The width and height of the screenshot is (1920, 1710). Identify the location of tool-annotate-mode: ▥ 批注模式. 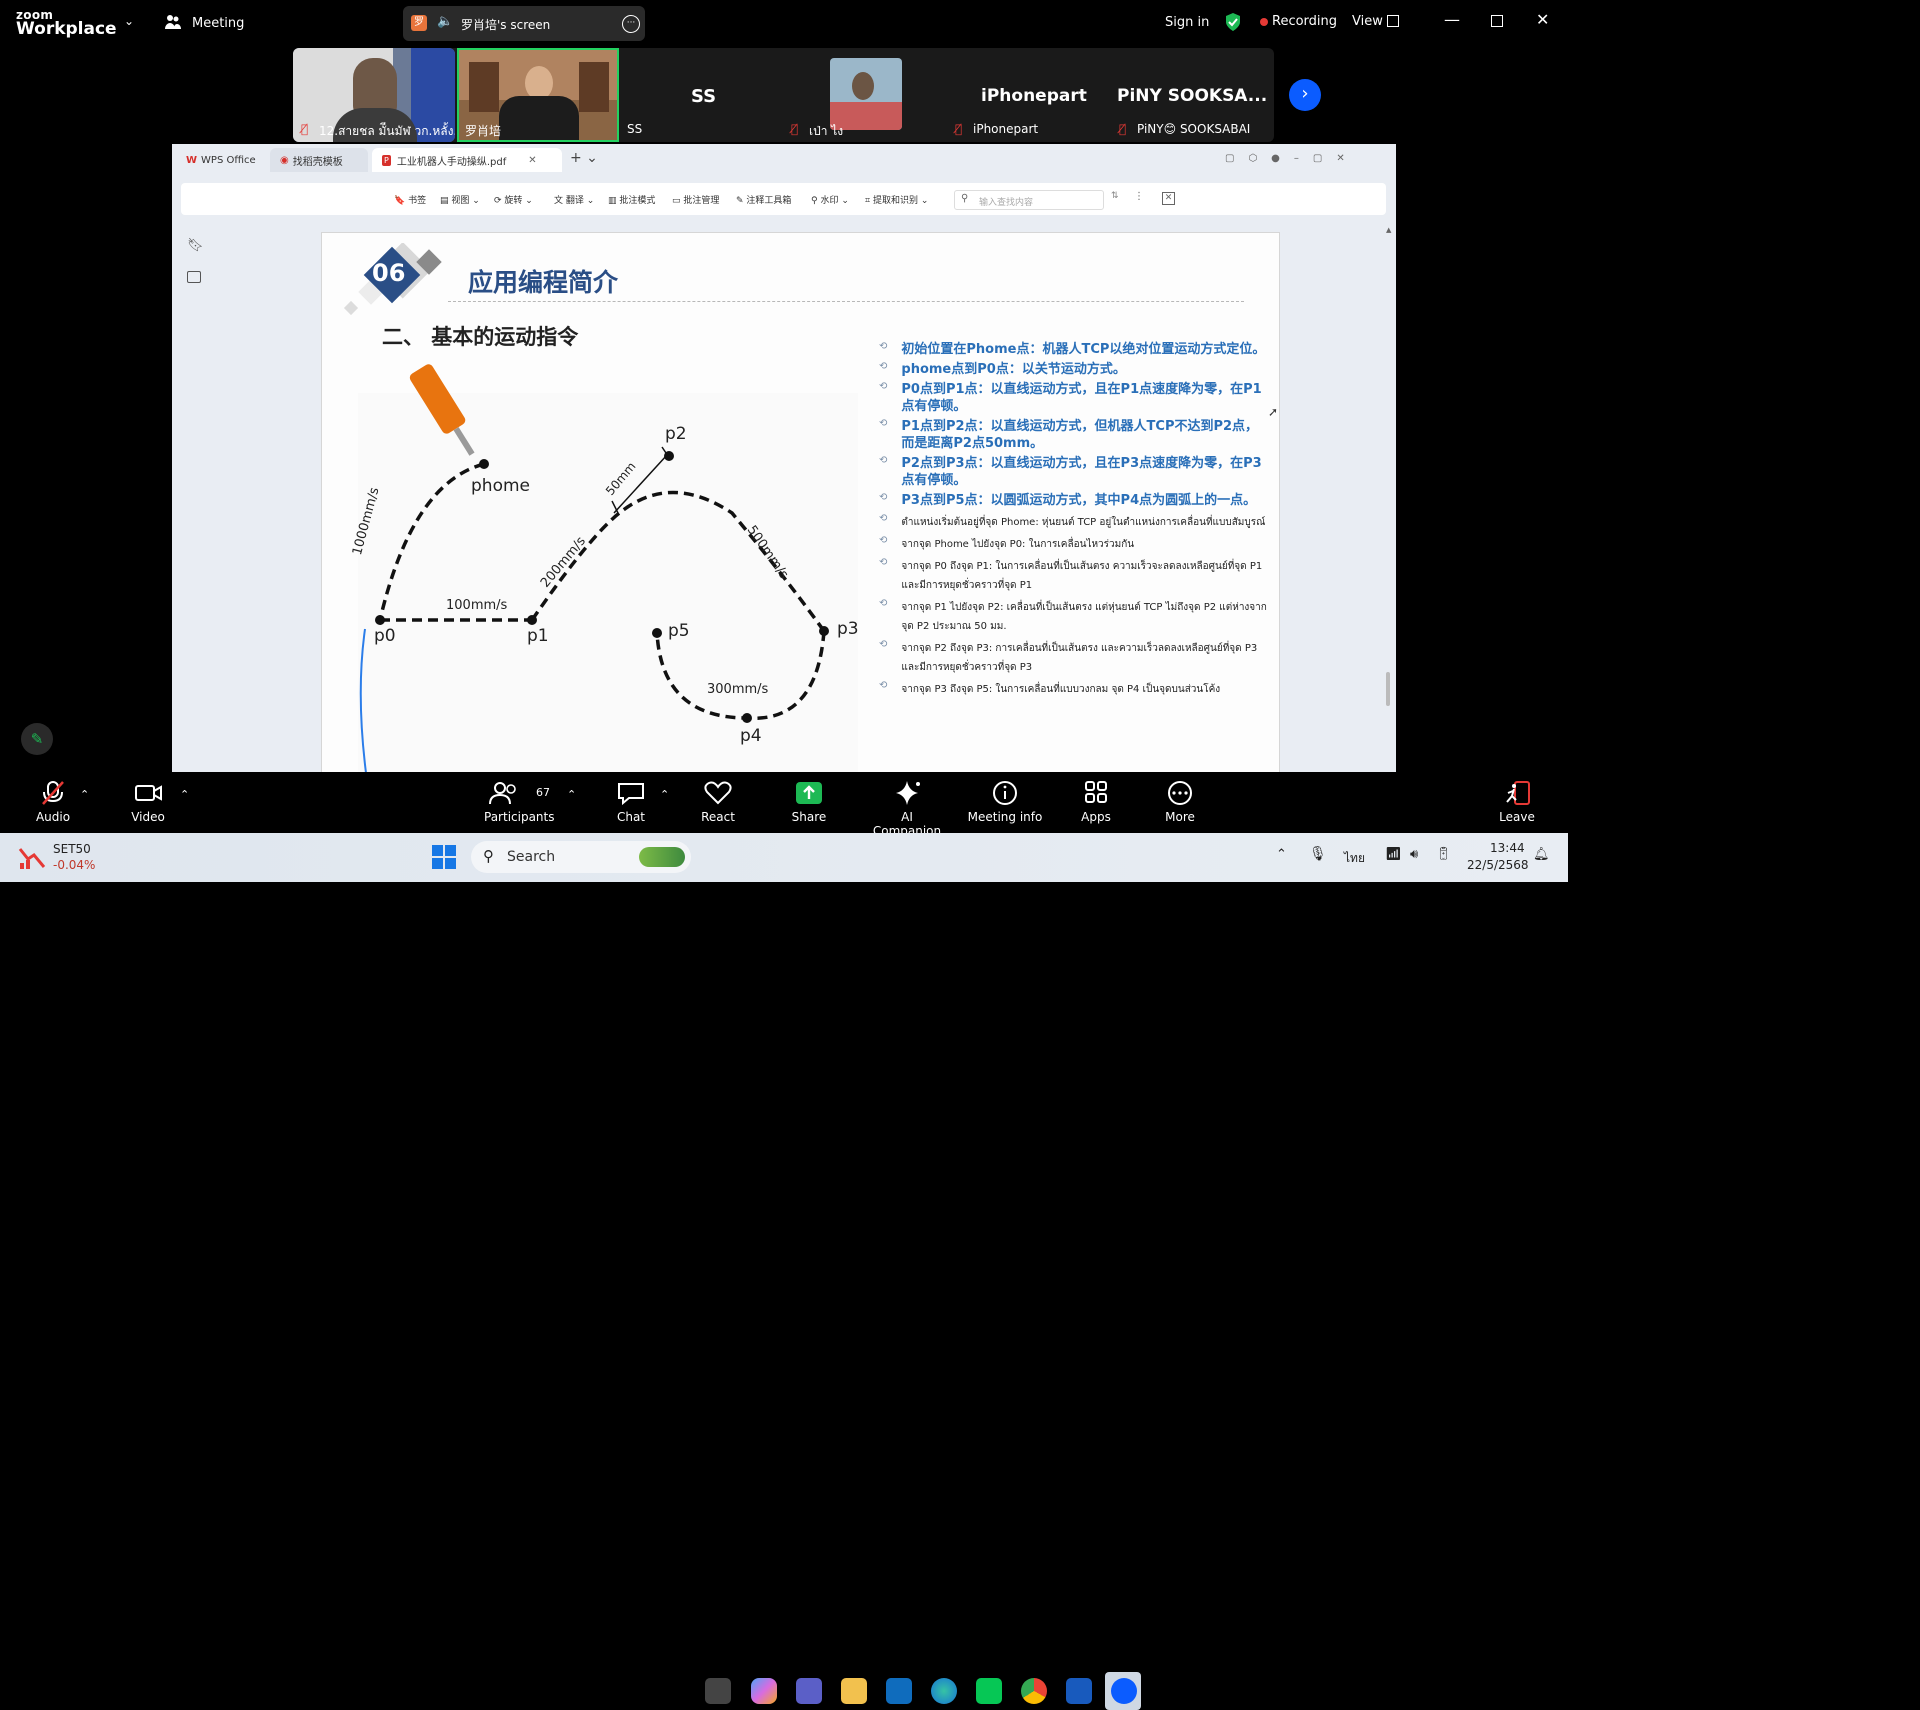
(631, 199).